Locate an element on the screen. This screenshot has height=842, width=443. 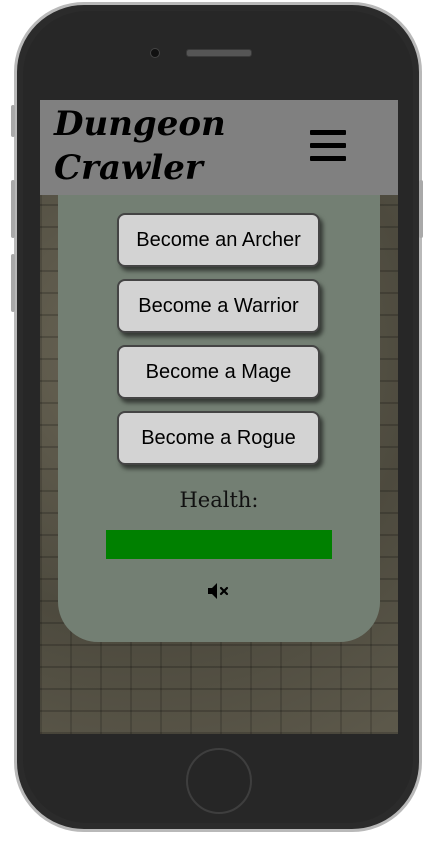
title-line-1: Dungeon is located at coordinates (140, 124).